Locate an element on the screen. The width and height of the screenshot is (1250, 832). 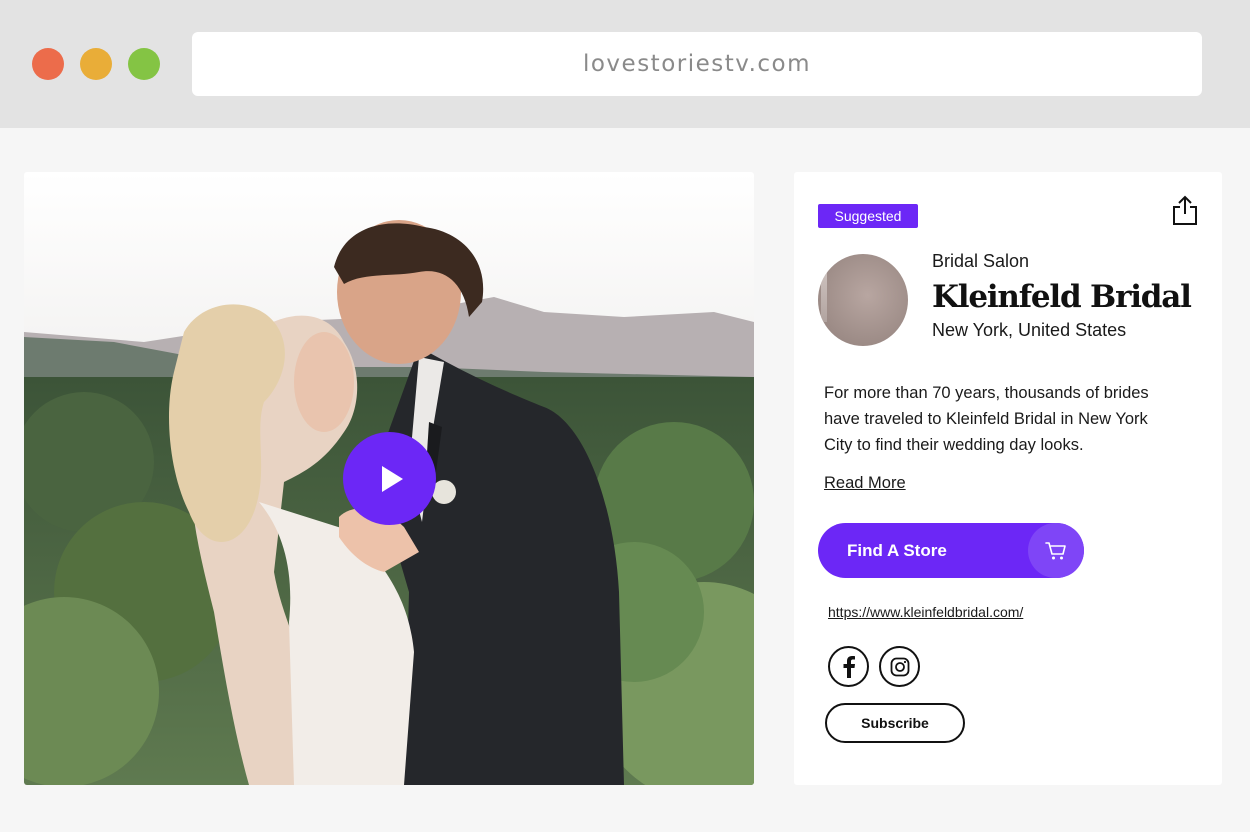
address-bar-url: lovestoriestv.com is located at coordinates (697, 64).